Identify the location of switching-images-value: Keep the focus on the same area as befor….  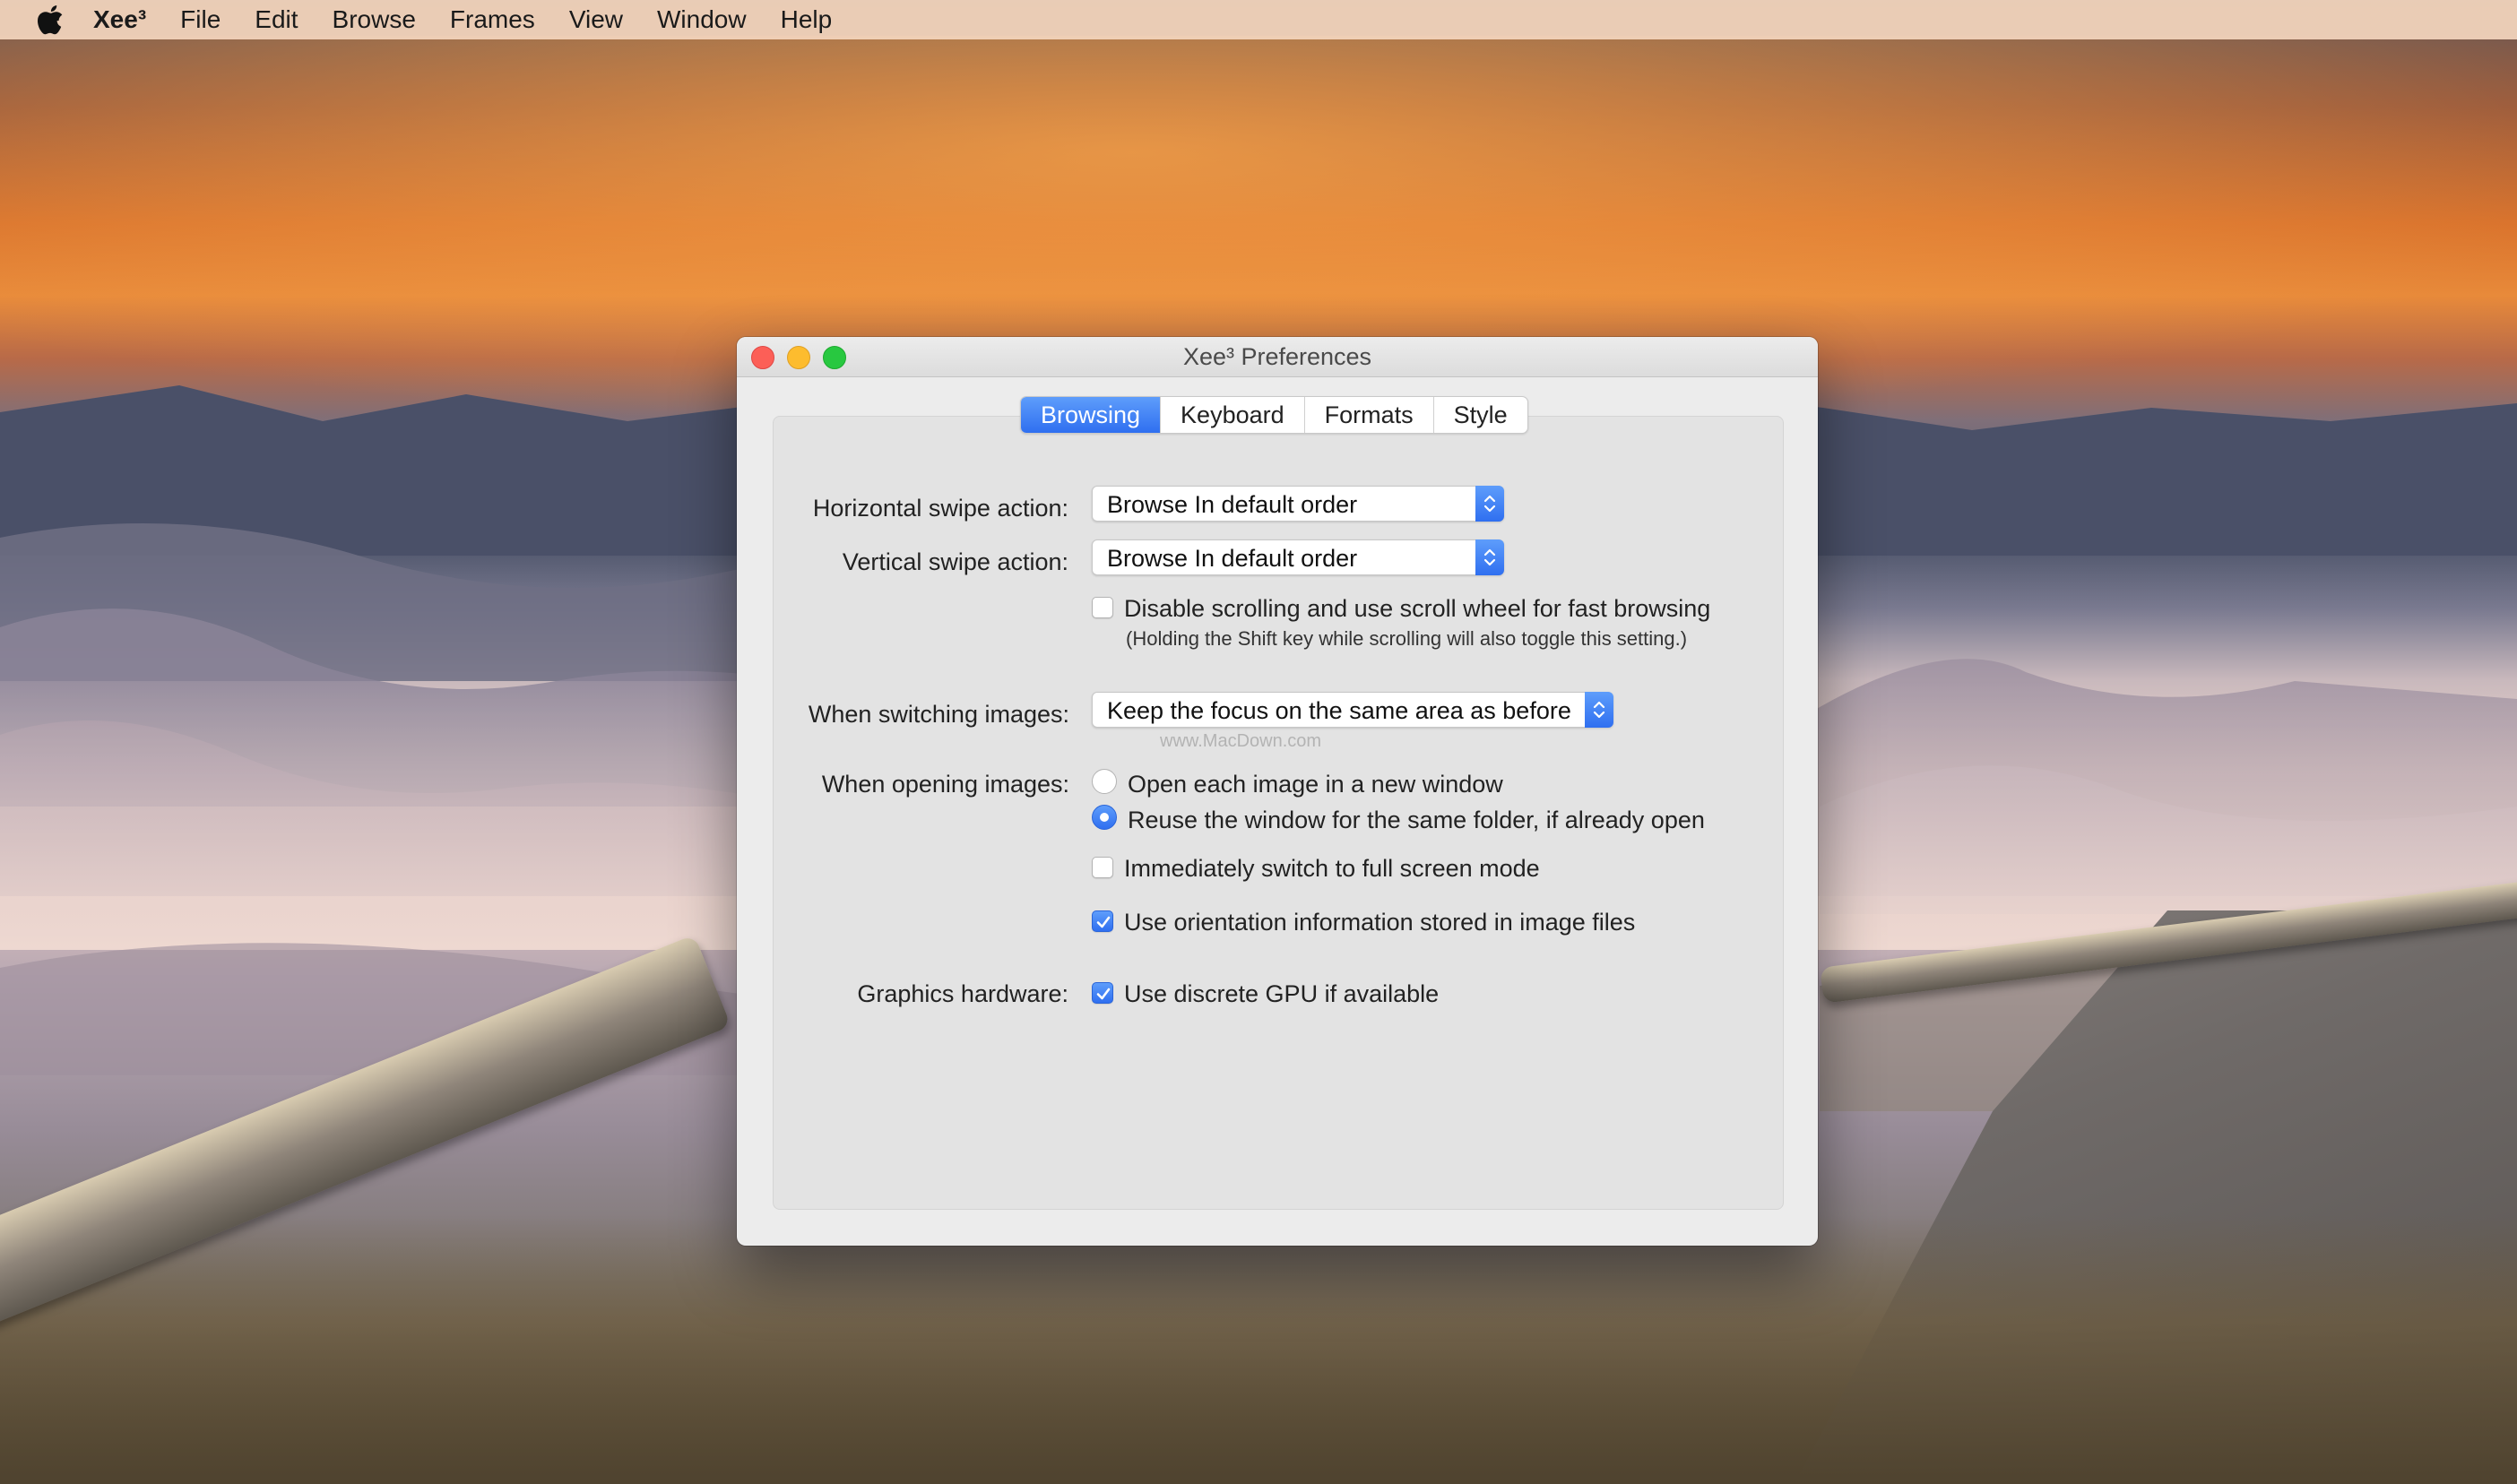
(1339, 710).